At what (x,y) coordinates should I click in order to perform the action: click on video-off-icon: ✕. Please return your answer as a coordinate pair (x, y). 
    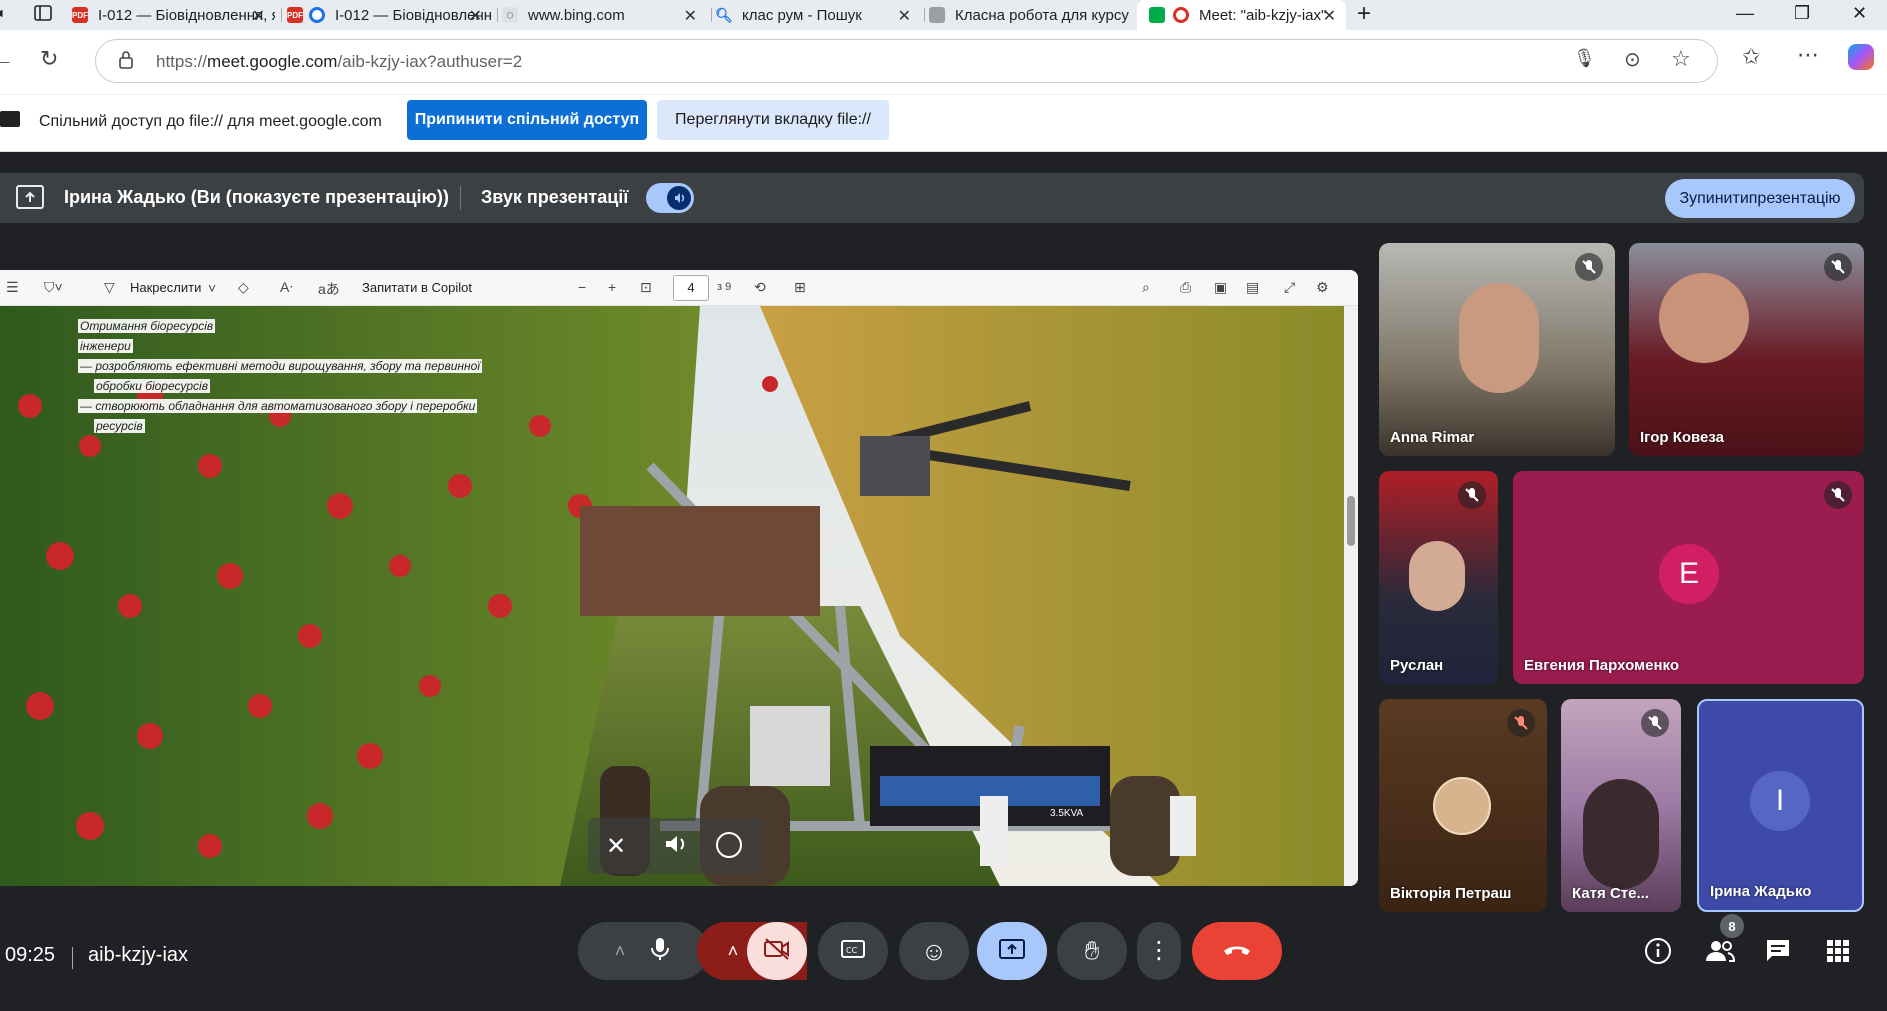
    Looking at the image, I should click on (616, 846).